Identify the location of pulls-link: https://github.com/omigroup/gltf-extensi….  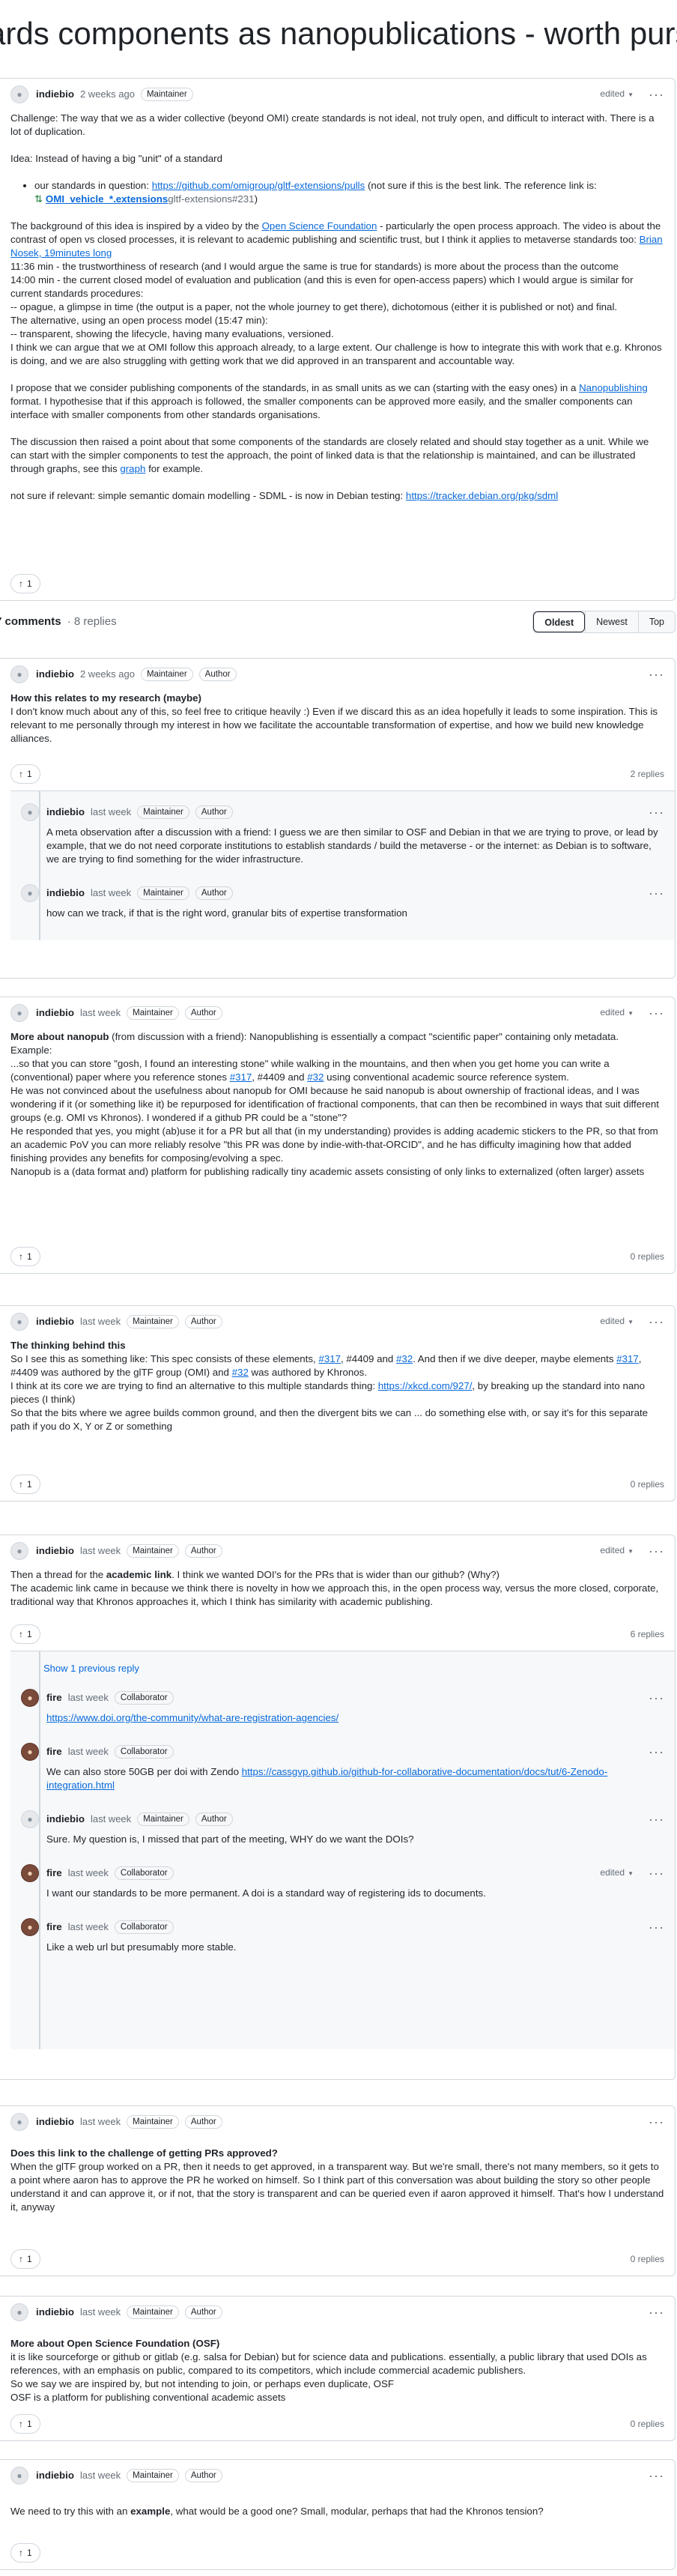
(258, 185).